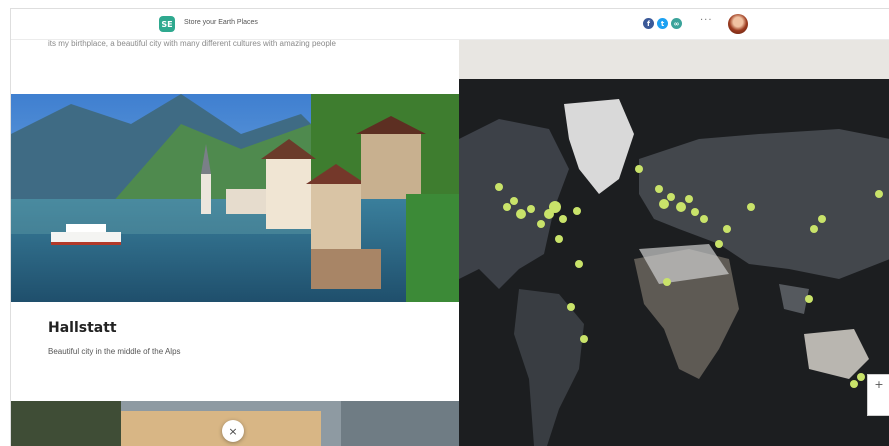 This screenshot has width=889, height=446. Describe the element at coordinates (221, 22) in the screenshot. I see `app-title: Store your Earth Places` at that location.